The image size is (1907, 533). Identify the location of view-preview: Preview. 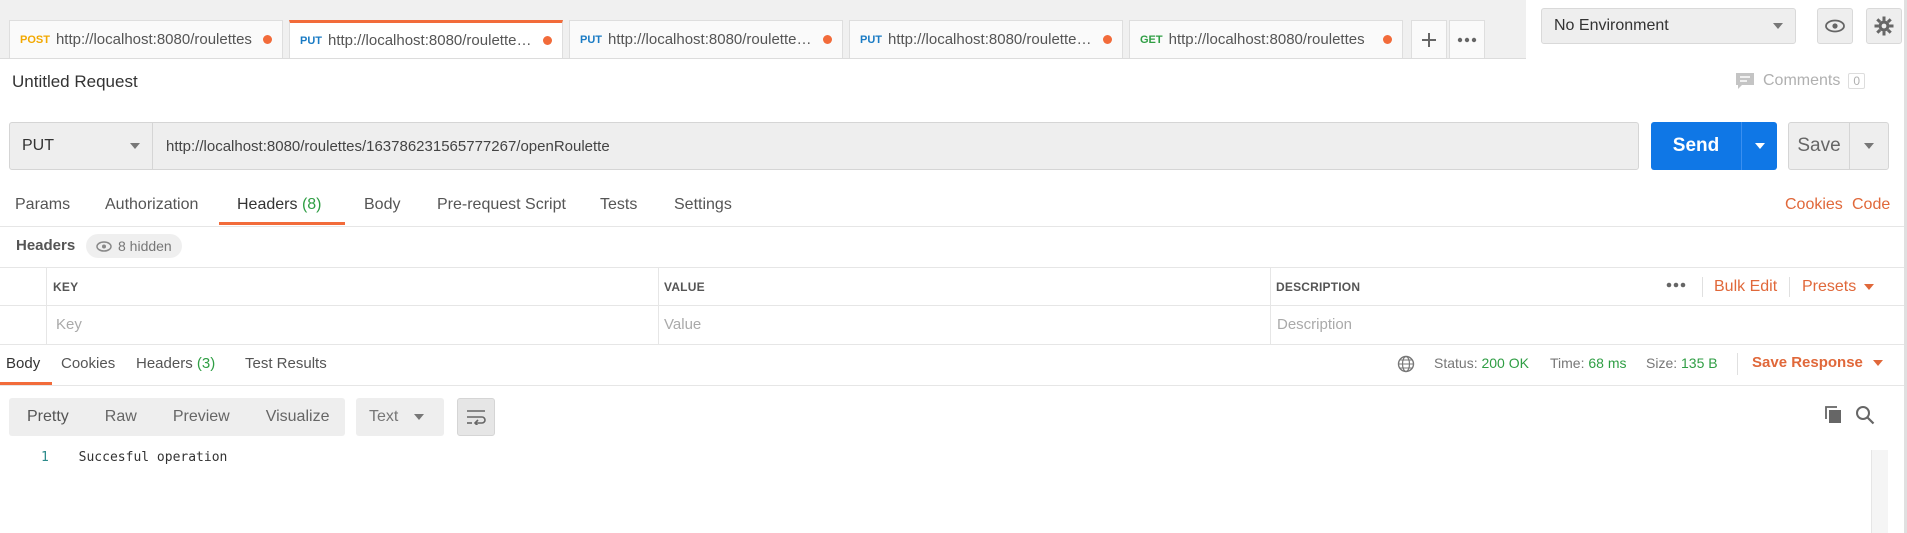
(201, 417).